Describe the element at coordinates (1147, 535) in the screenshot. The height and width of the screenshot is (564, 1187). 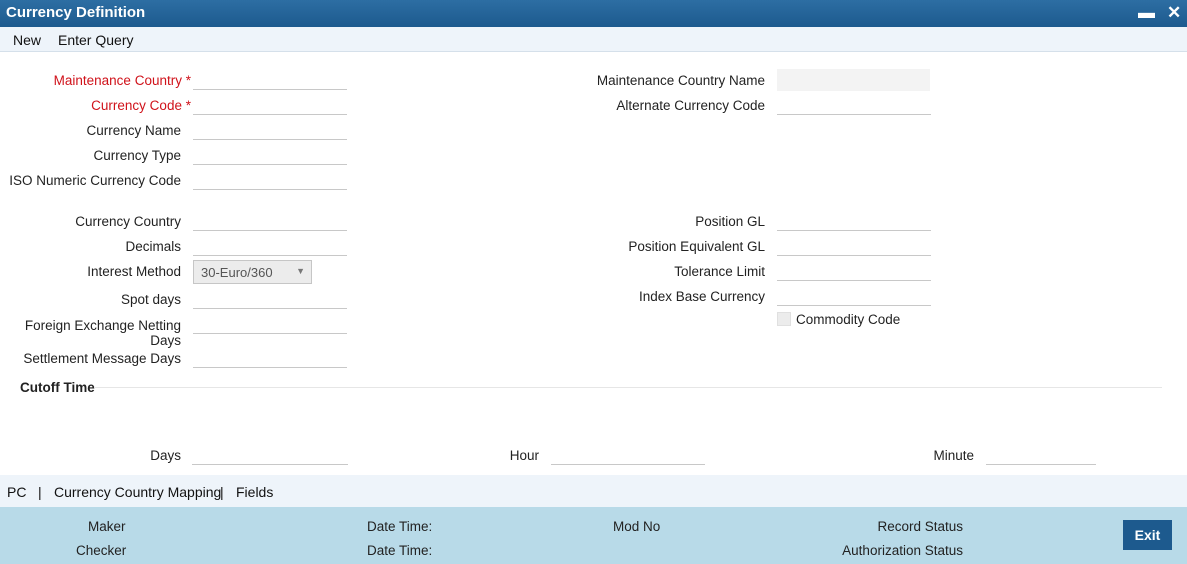
I see `exit-button: Exit` at that location.